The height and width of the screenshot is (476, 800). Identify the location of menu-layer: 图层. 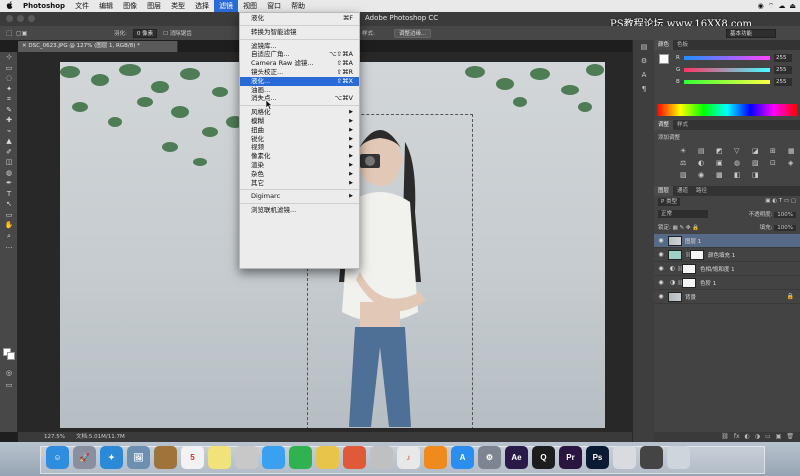
(154, 6).